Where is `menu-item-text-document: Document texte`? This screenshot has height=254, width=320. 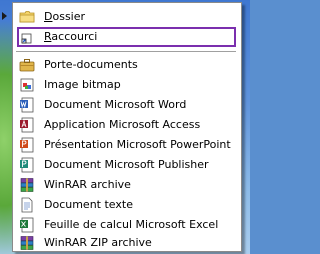 menu-item-text-document: Document texte is located at coordinates (126, 205).